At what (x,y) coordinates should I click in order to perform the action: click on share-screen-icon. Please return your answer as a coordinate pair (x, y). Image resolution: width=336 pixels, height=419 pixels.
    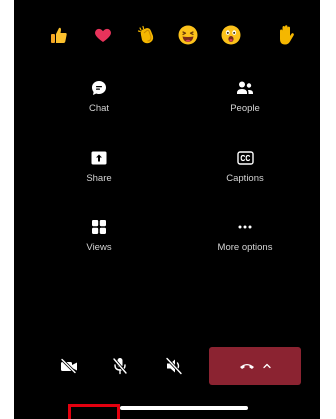
    Looking at the image, I should click on (99, 158).